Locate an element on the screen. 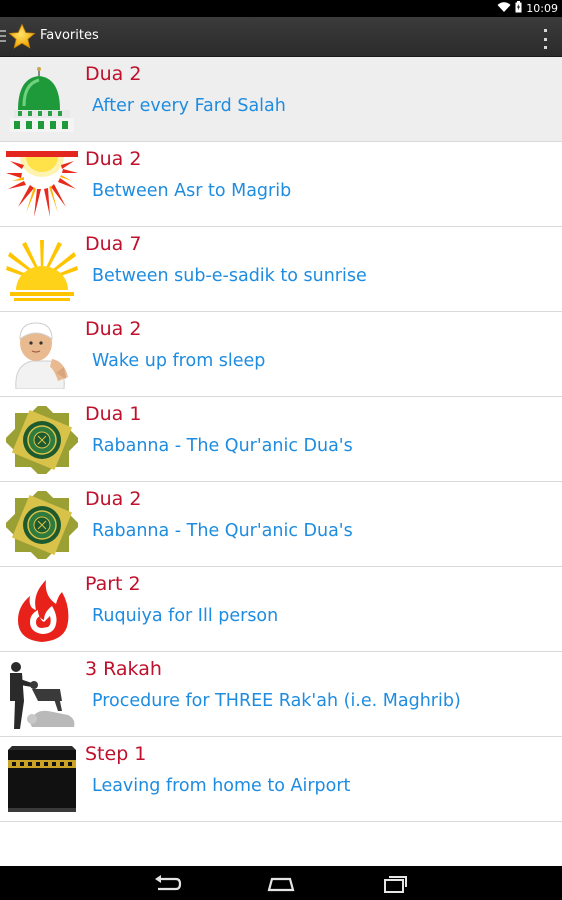 The width and height of the screenshot is (562, 900). status-bar: 10:09 is located at coordinates (281, 8).